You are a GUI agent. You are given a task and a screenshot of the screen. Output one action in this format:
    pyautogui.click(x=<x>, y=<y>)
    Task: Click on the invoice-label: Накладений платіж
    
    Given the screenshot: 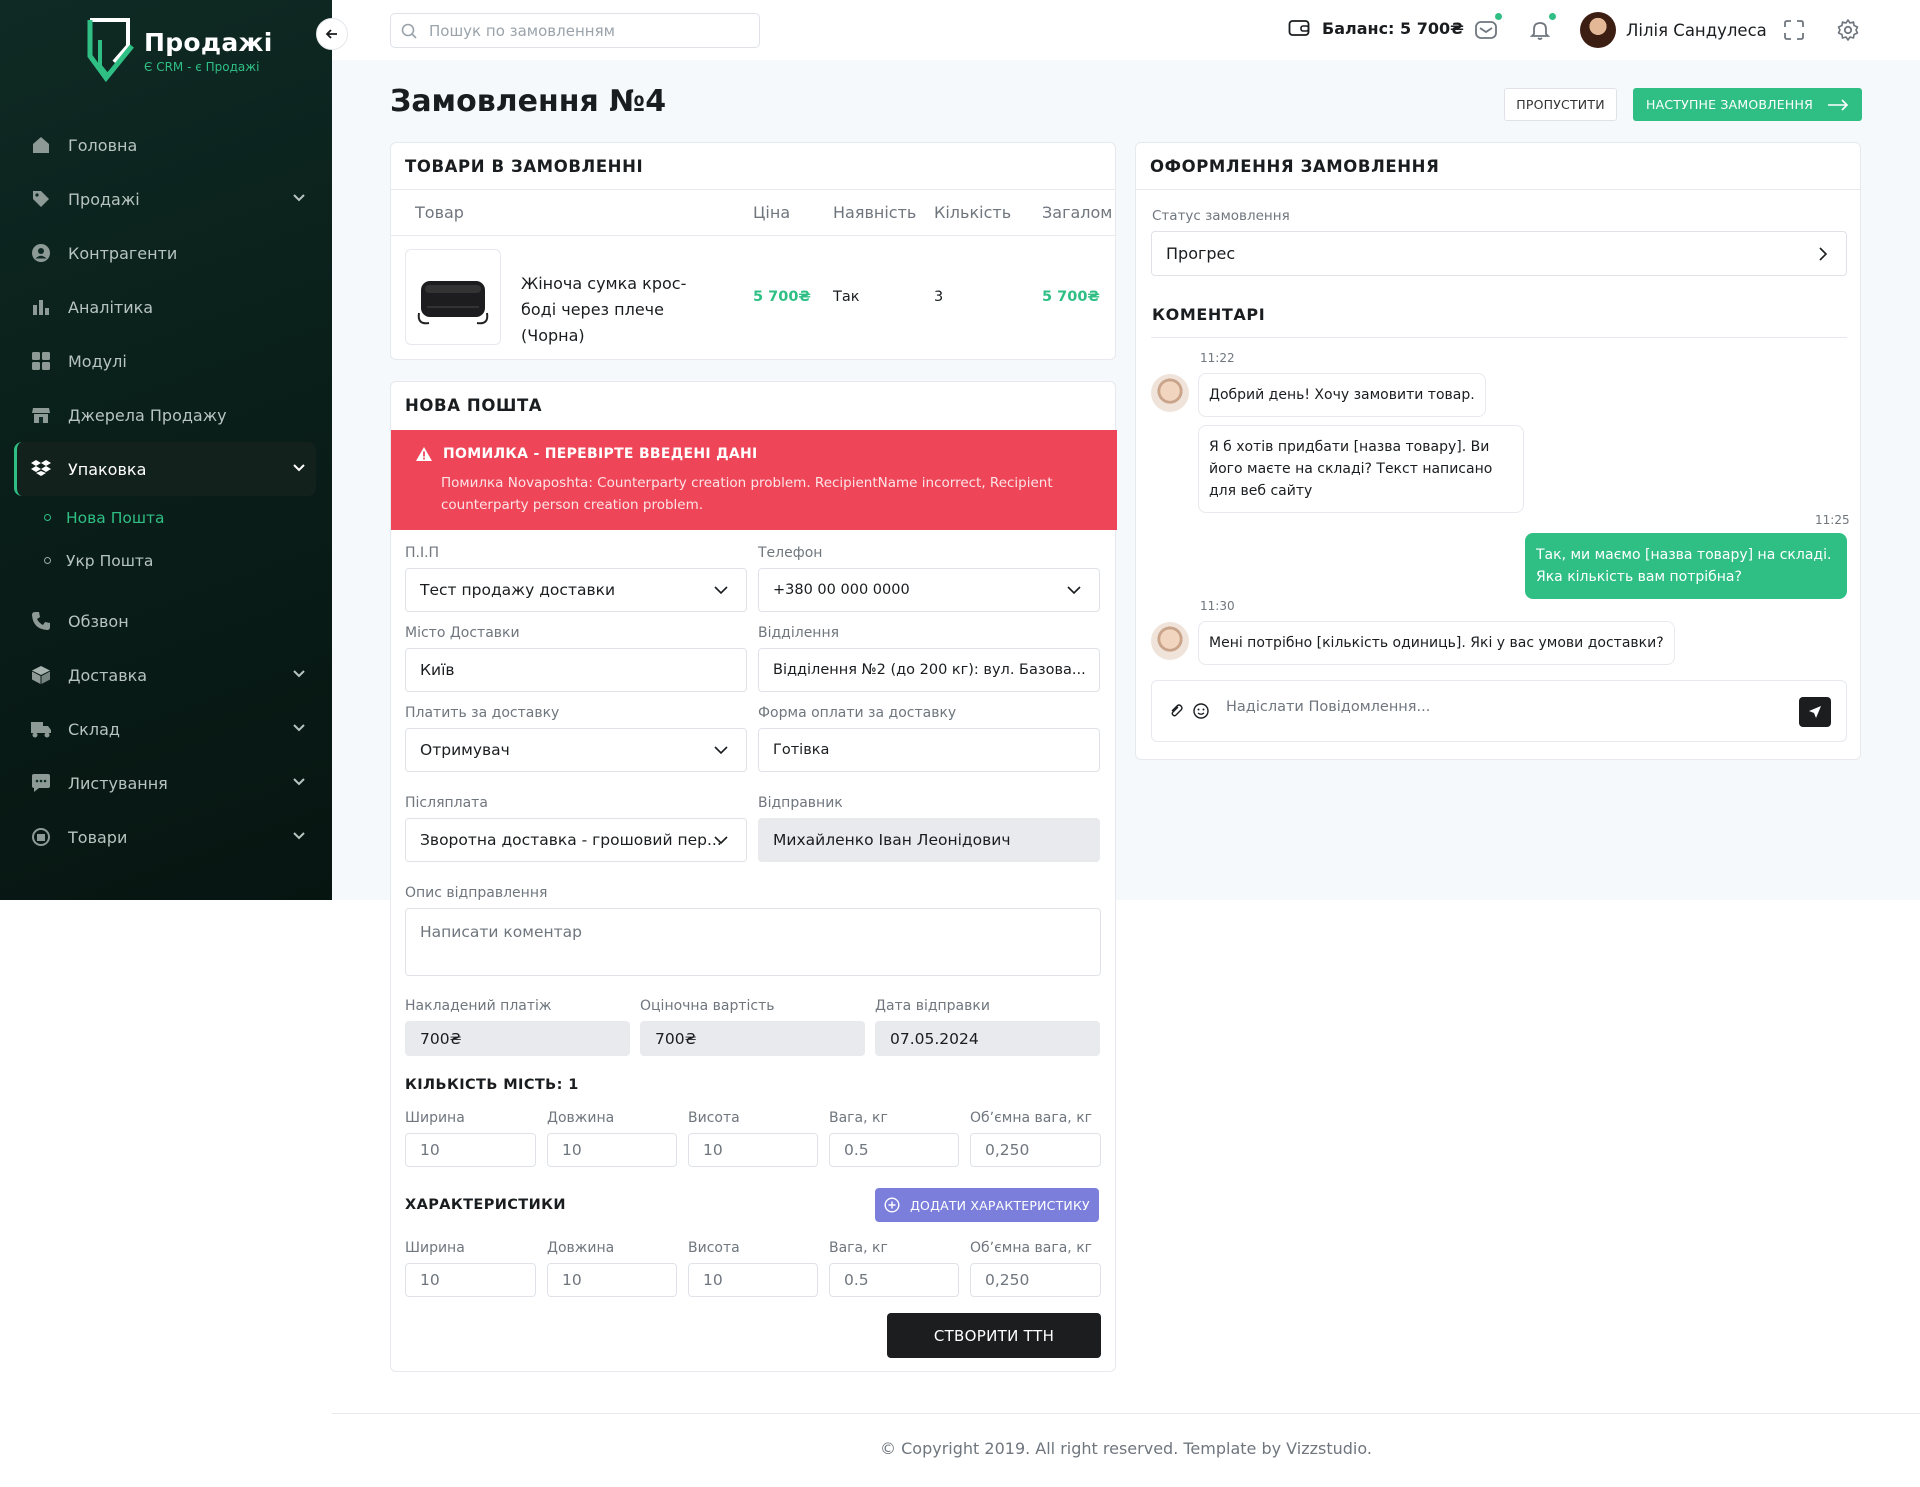 What is the action you would take?
    pyautogui.click(x=478, y=1006)
    